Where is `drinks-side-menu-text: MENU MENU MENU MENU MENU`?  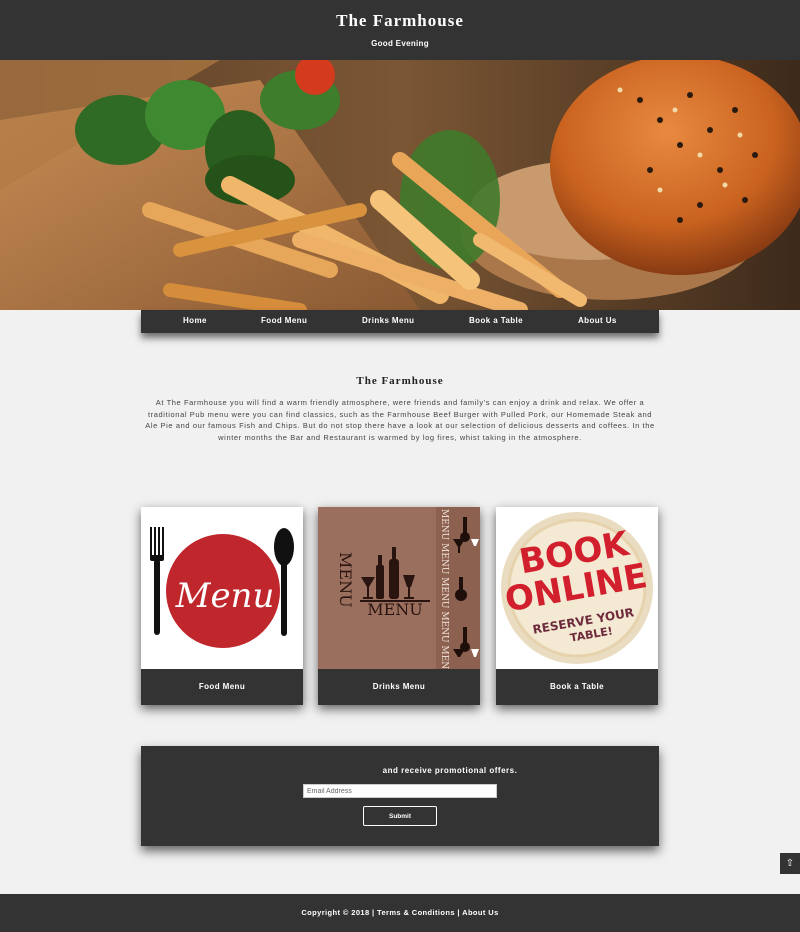
drinks-side-menu-text: MENU MENU MENU MENU MENU is located at coordinates (444, 589).